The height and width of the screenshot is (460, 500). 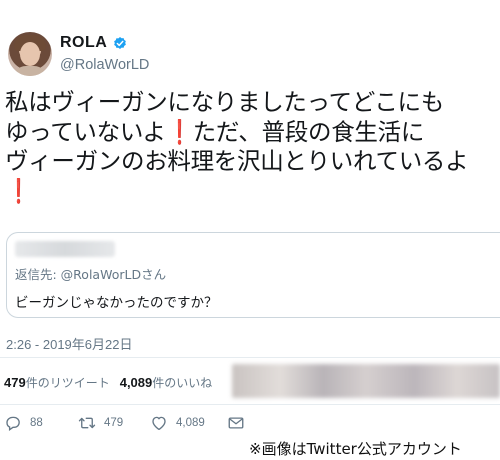 I want to click on reply-to-label: 返信先: @RolaWorLDさん, so click(x=90, y=273).